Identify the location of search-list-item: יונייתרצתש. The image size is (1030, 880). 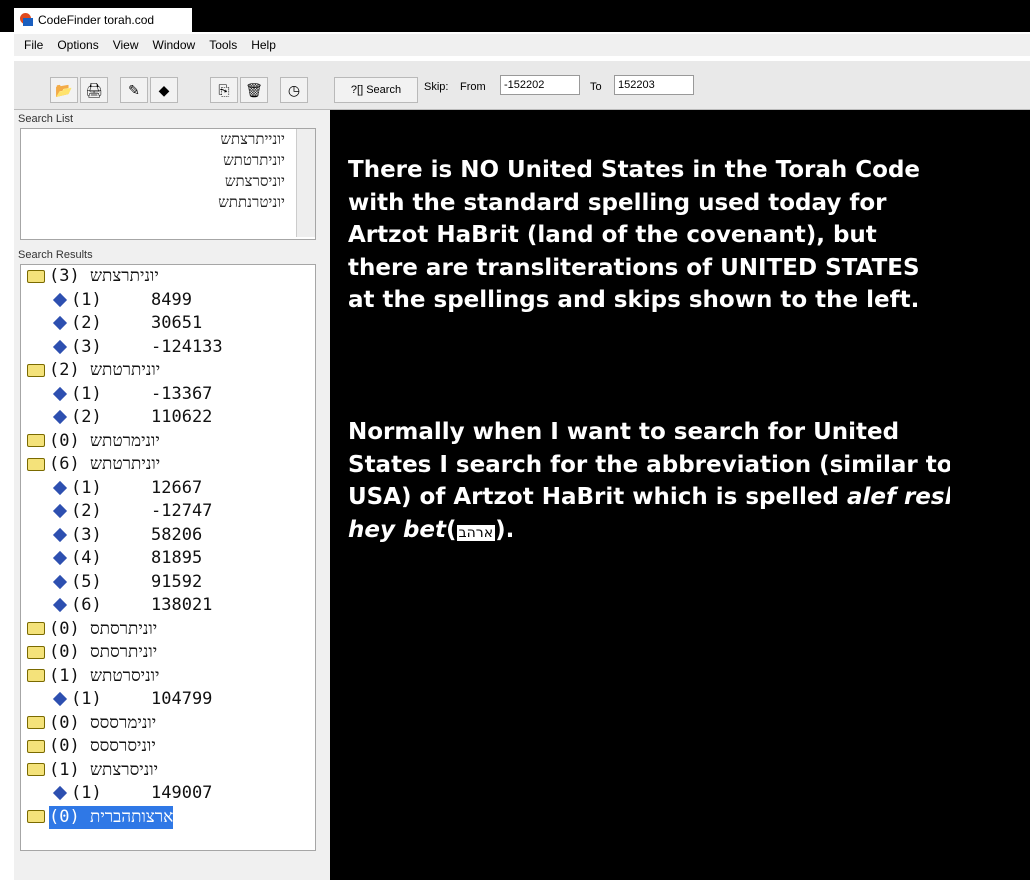
(168, 139).